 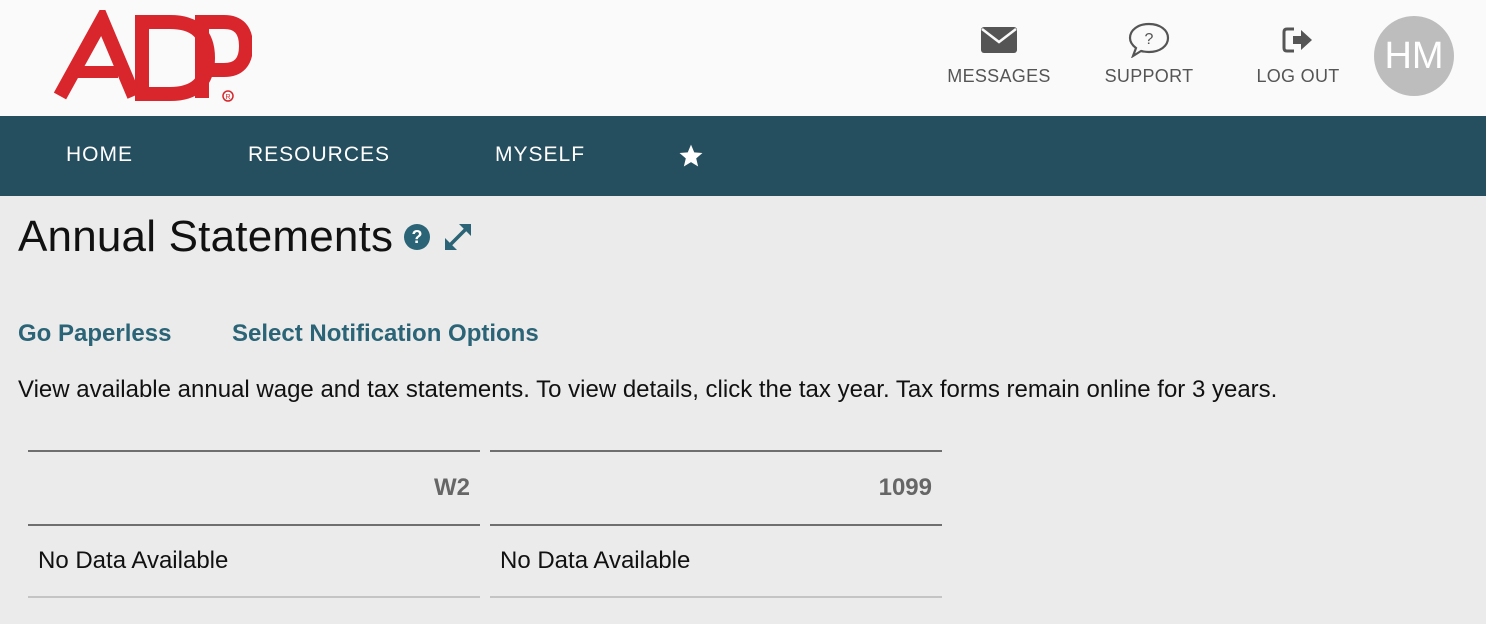 I want to click on logout-button: LOG OUT, so click(x=1298, y=54).